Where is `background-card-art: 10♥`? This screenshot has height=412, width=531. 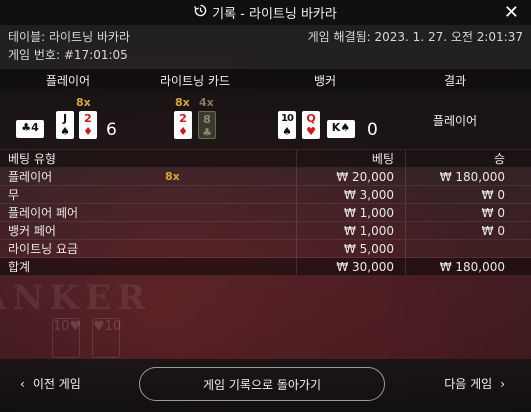 background-card-art: 10♥ is located at coordinates (66, 338).